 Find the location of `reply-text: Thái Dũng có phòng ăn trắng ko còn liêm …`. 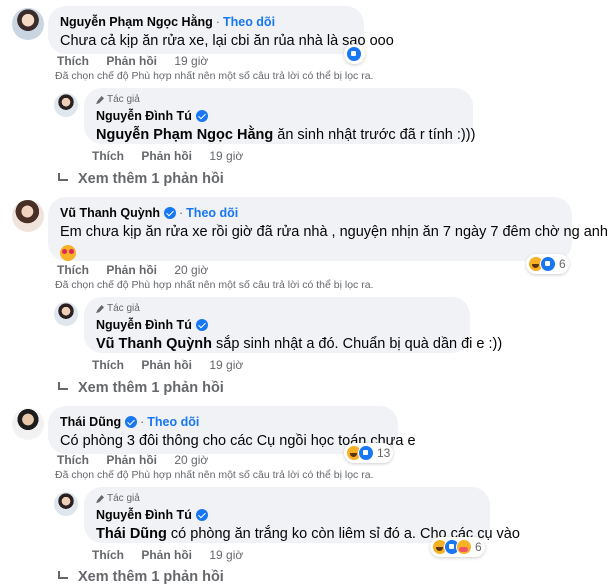

reply-text: Thái Dũng có phòng ăn trắng ko còn liêm … is located at coordinates (308, 534).